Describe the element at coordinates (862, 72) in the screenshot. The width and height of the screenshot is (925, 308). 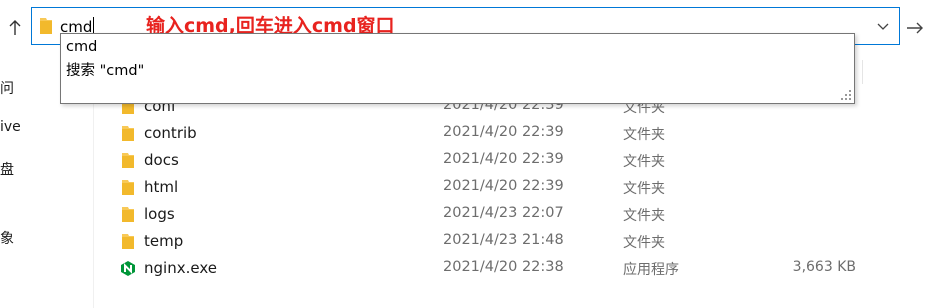
I see `column-header-divider` at that location.